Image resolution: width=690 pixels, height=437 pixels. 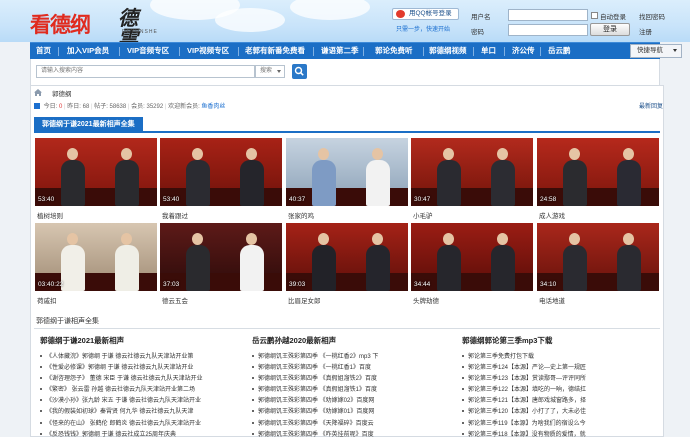 I want to click on video-thumbnail: 03:40:22, so click(x=96, y=257).